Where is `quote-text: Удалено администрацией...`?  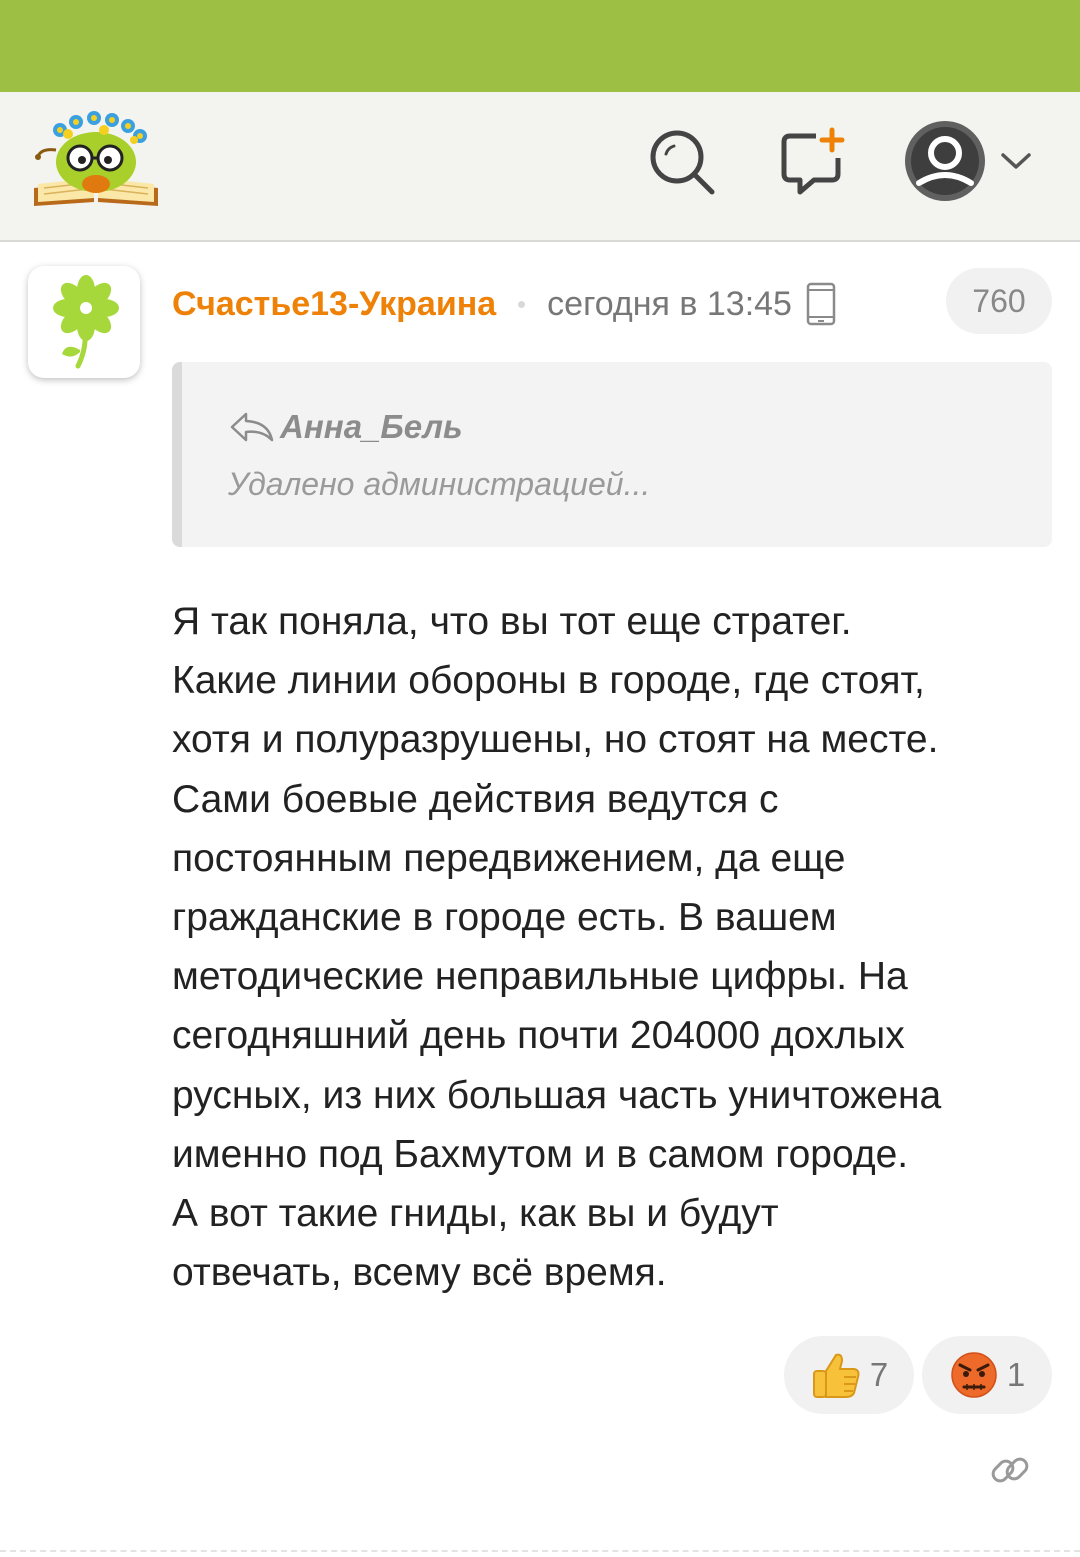
quote-text: Удалено администрацией... is located at coordinates (439, 484).